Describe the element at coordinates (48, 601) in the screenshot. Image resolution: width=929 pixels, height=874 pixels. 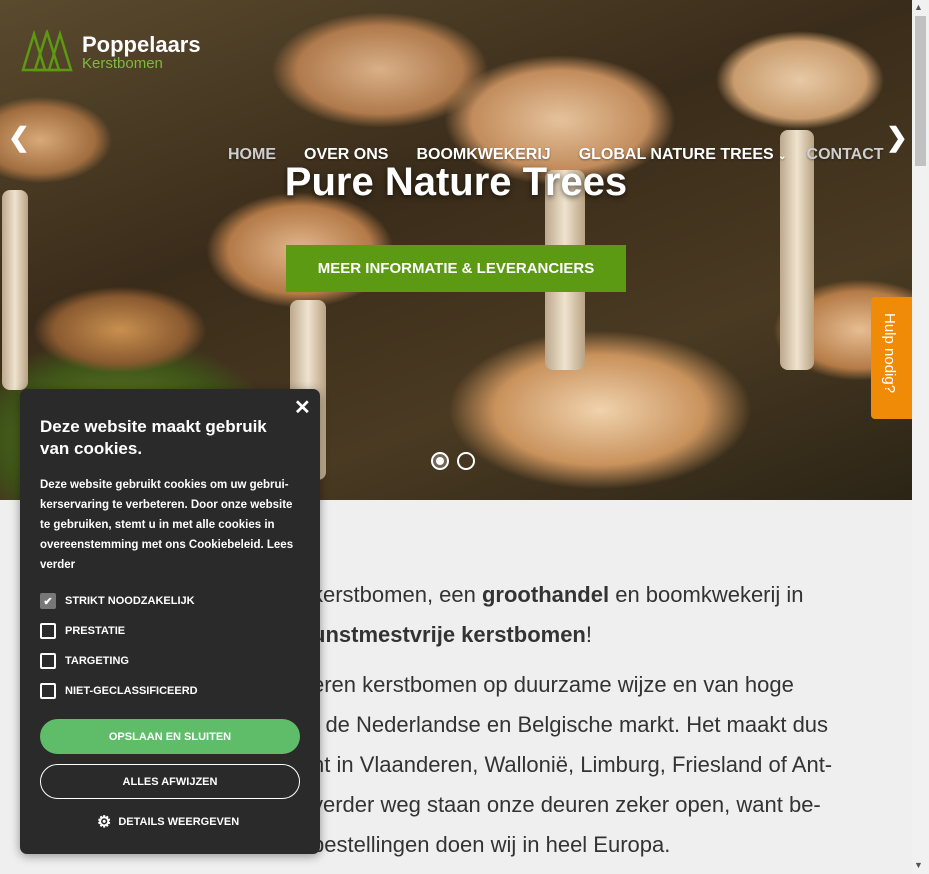
I see `checkbox-checked: ✔` at that location.